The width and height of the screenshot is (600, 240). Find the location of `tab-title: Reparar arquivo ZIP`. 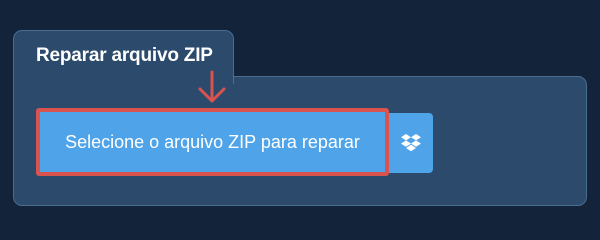

tab-title: Reparar arquivo ZIP is located at coordinates (124, 55).